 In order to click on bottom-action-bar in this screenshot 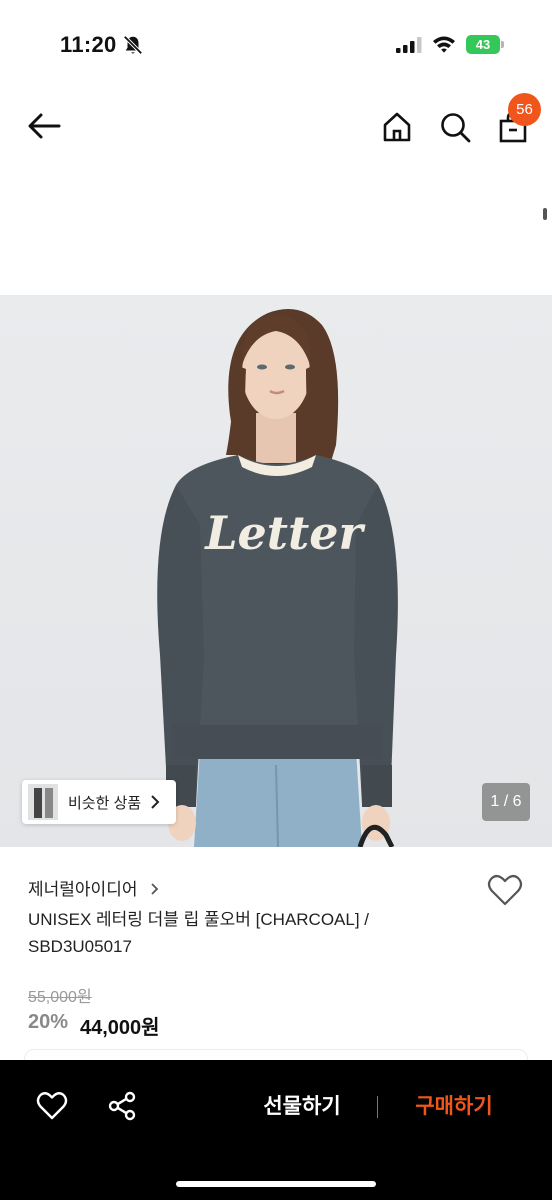, I will do `click(276, 1130)`.